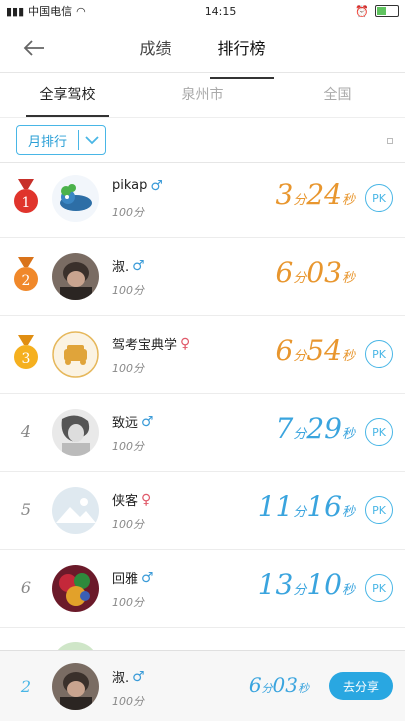  Describe the element at coordinates (241, 54) in the screenshot. I see `tab-leaderboard: 排行榜` at that location.